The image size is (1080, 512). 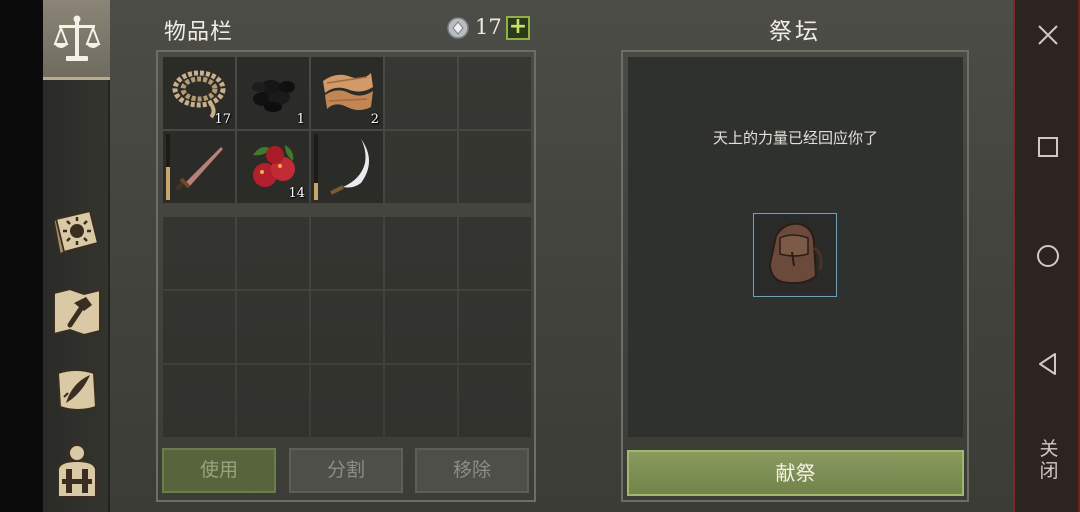 I want to click on inventory-slot-dagger, so click(x=199, y=167).